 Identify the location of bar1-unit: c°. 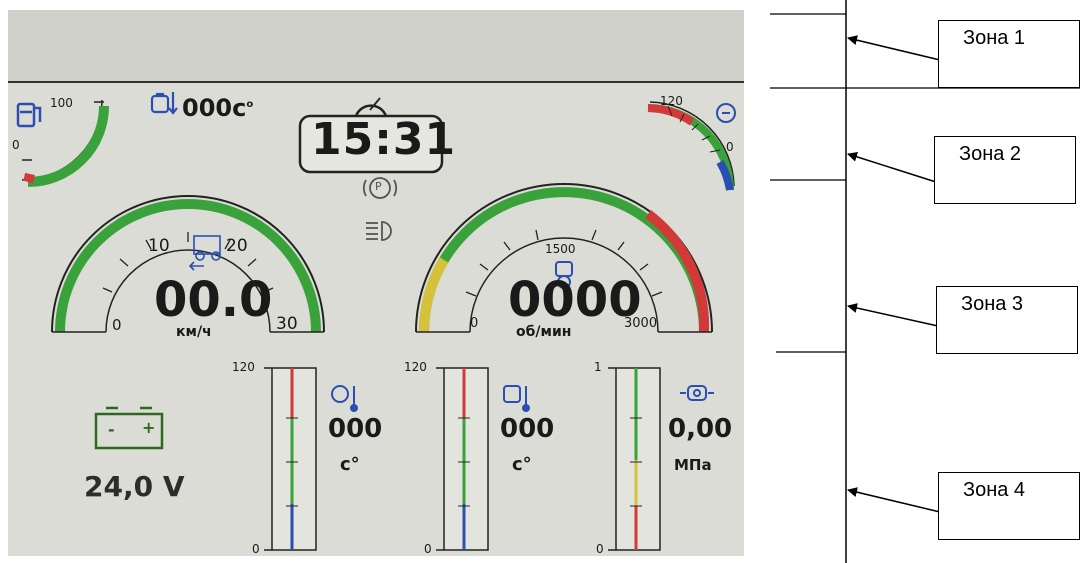
(350, 464).